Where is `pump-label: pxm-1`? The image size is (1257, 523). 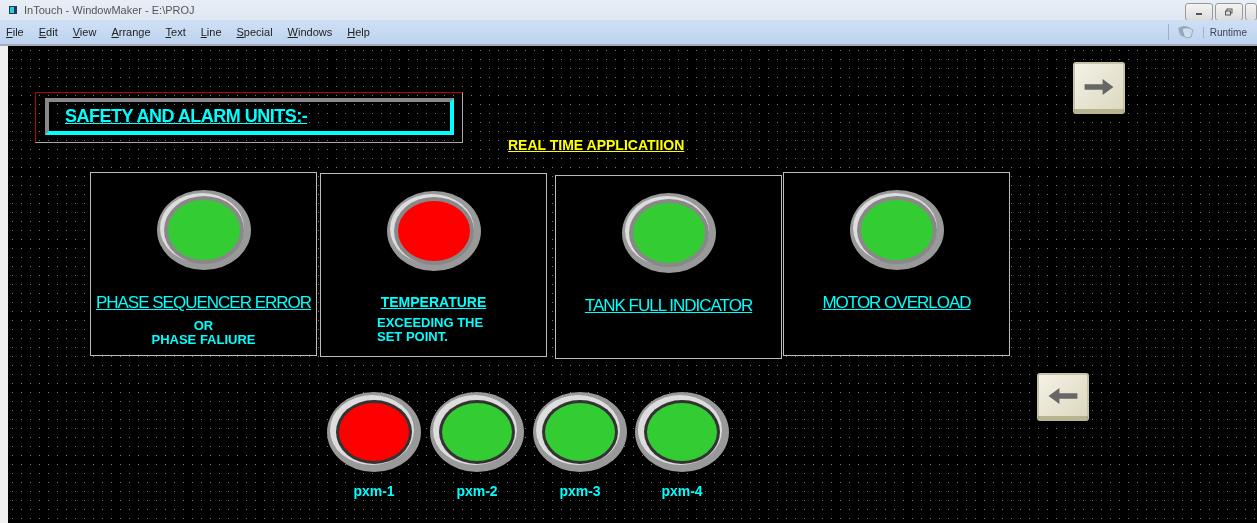
pump-label: pxm-1 is located at coordinates (374, 491).